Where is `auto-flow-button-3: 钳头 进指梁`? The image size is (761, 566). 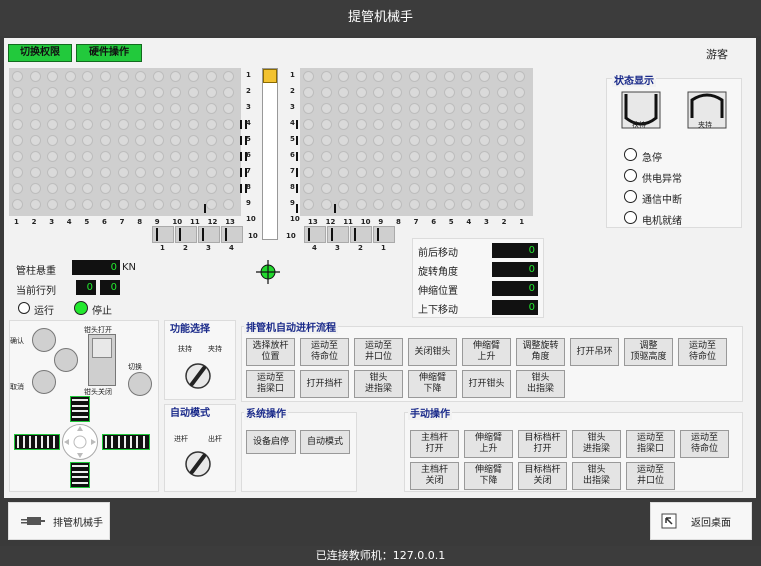 auto-flow-button-3: 钳头 进指梁 is located at coordinates (378, 384).